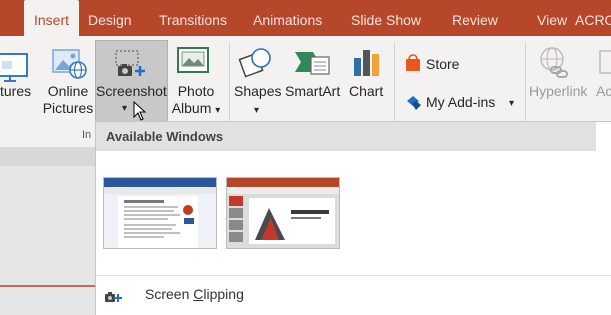  I want to click on screenshot-icon, so click(131, 66).